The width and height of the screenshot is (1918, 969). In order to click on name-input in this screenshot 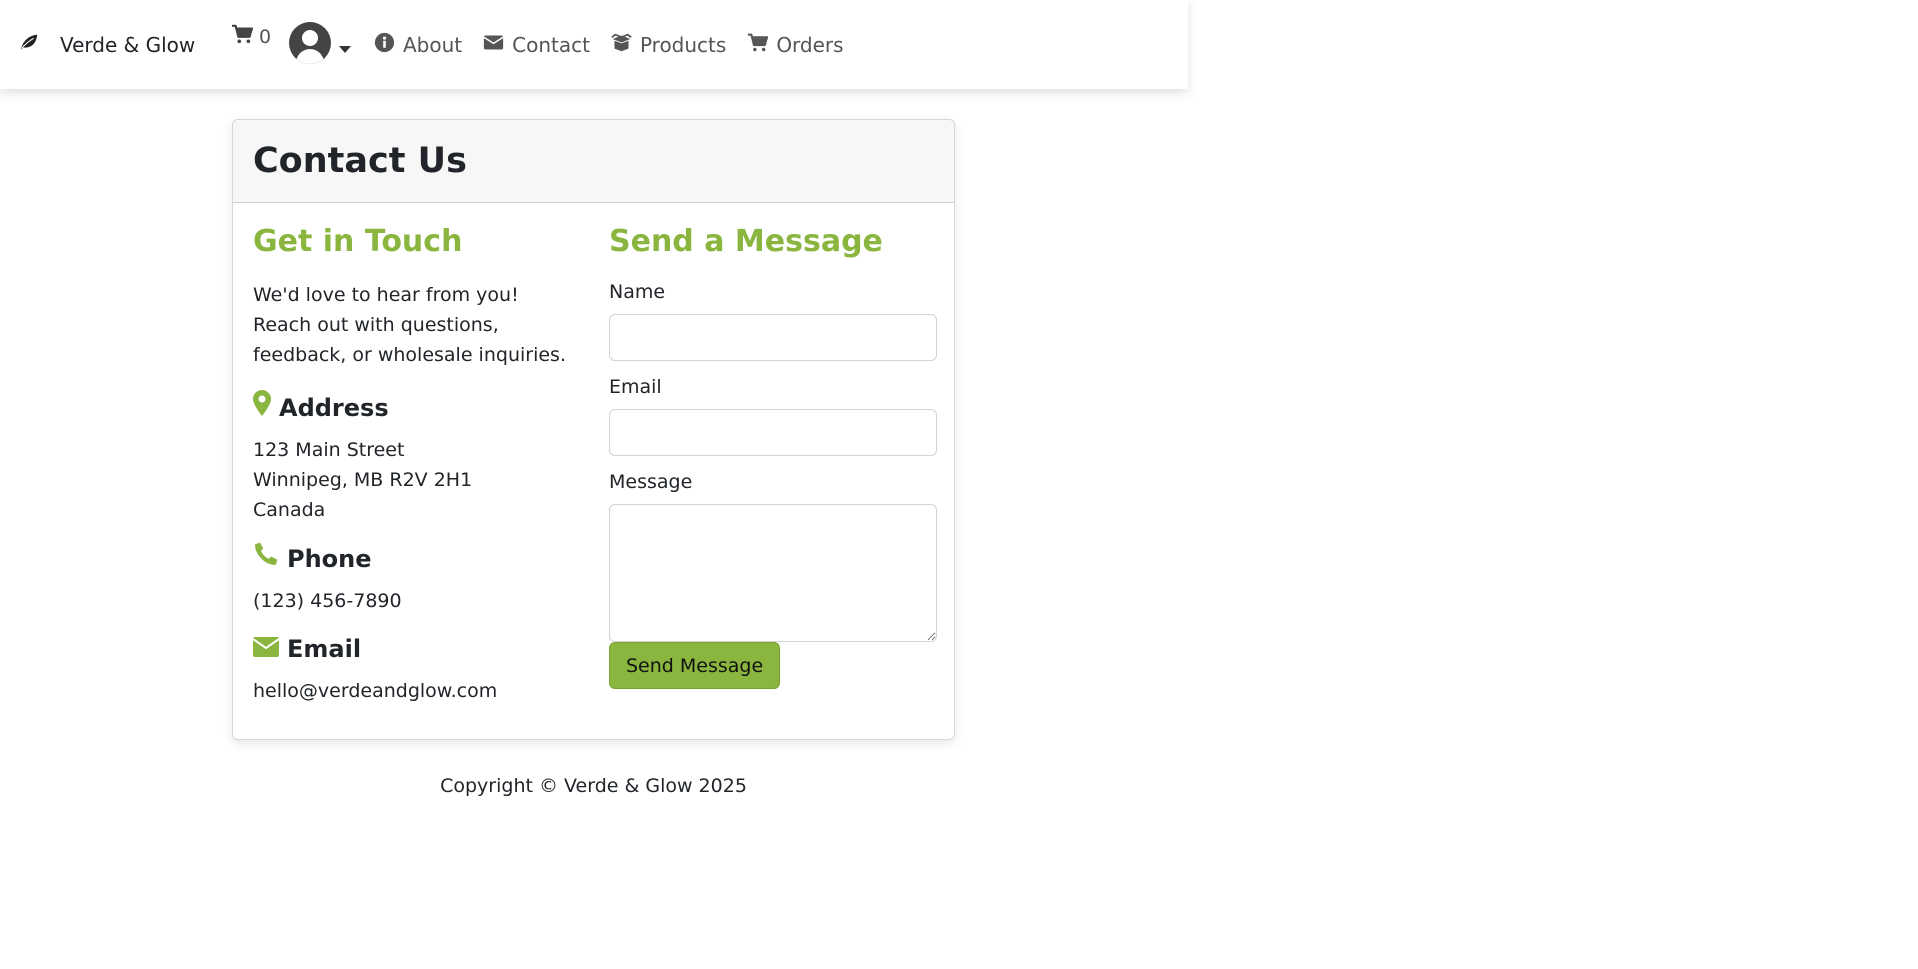, I will do `click(773, 337)`.